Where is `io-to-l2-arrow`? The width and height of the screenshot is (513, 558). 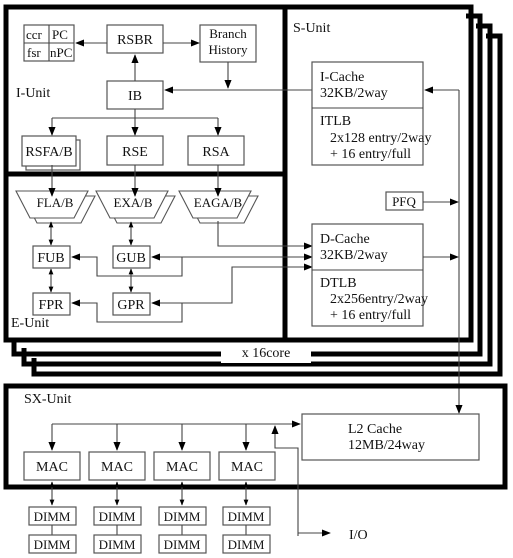 io-to-l2-arrow is located at coordinates (285, 480).